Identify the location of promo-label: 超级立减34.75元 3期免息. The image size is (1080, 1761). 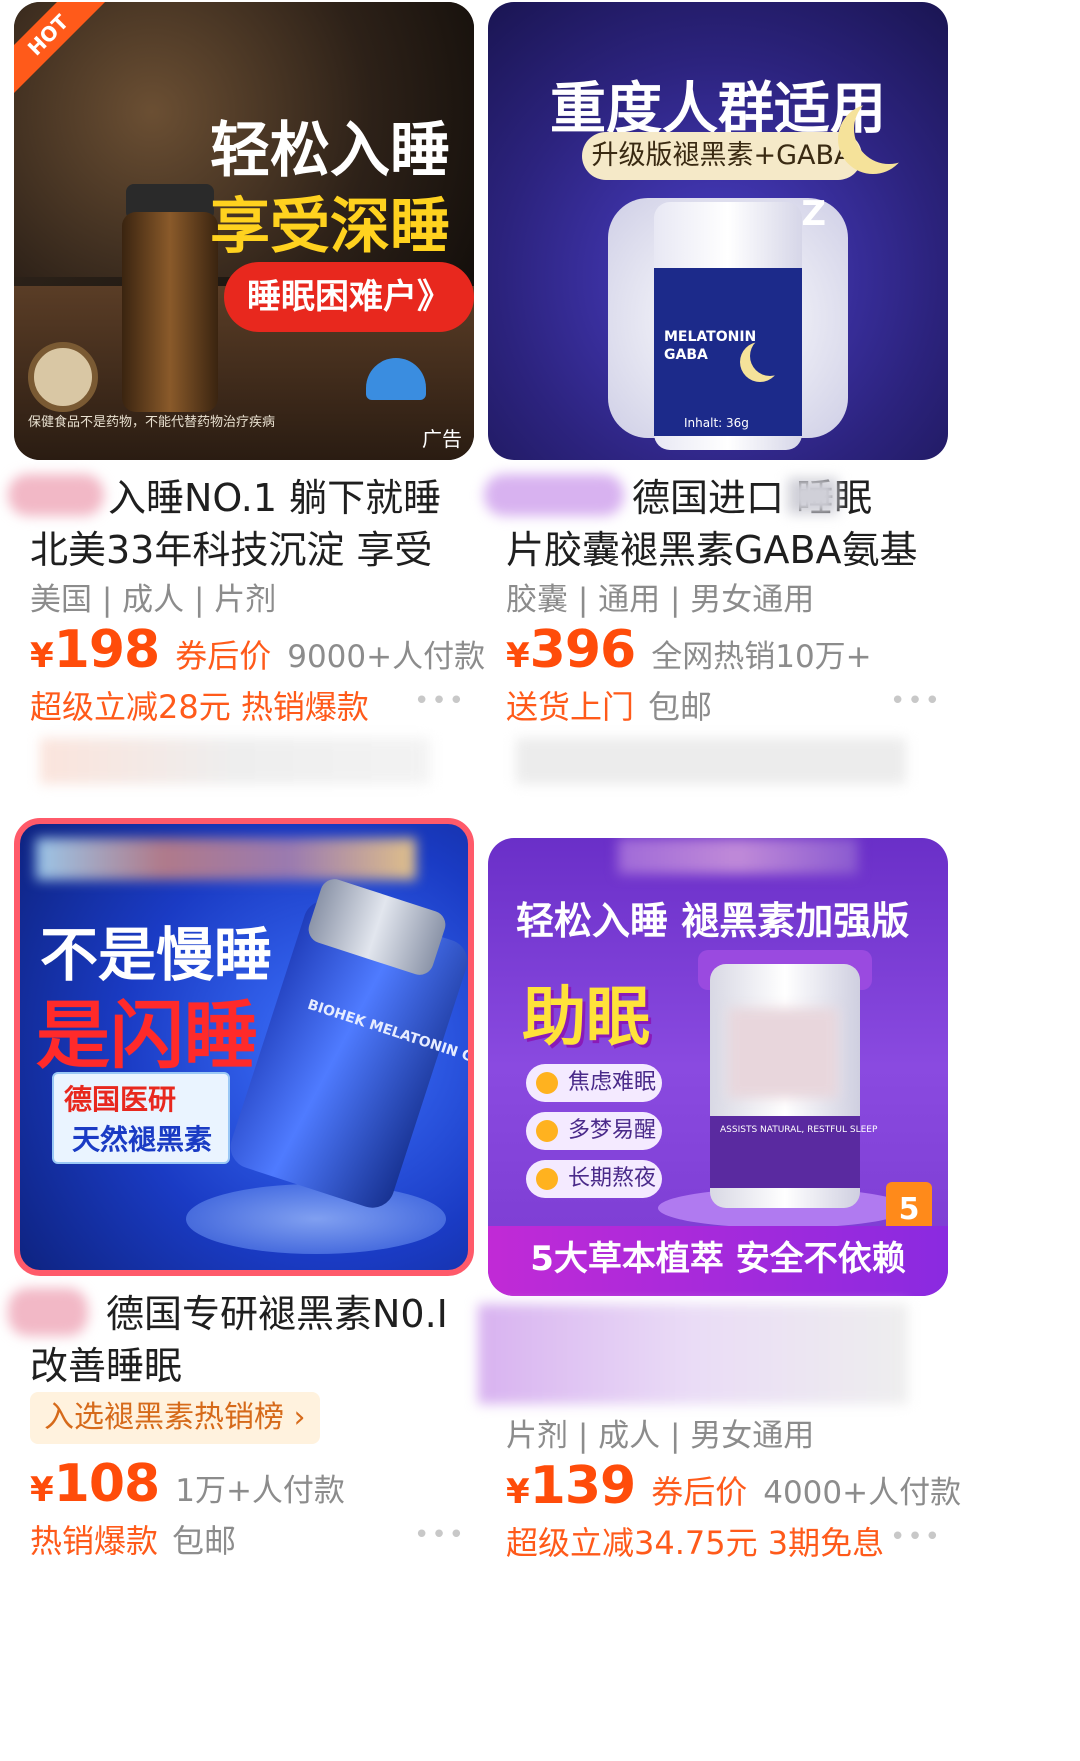
(695, 1543).